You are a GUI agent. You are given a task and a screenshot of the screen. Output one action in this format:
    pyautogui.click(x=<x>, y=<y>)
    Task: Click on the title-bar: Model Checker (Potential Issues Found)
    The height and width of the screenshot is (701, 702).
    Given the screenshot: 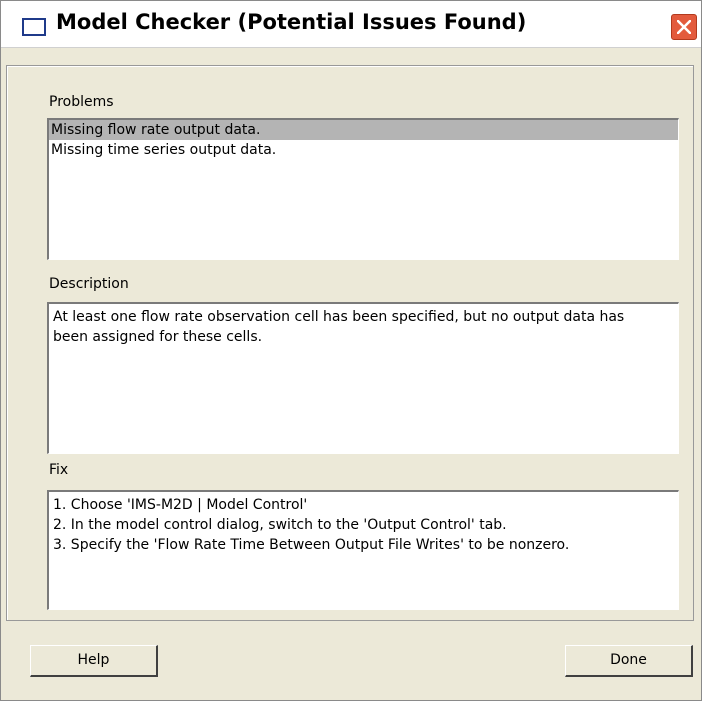 What is the action you would take?
    pyautogui.click(x=351, y=24)
    